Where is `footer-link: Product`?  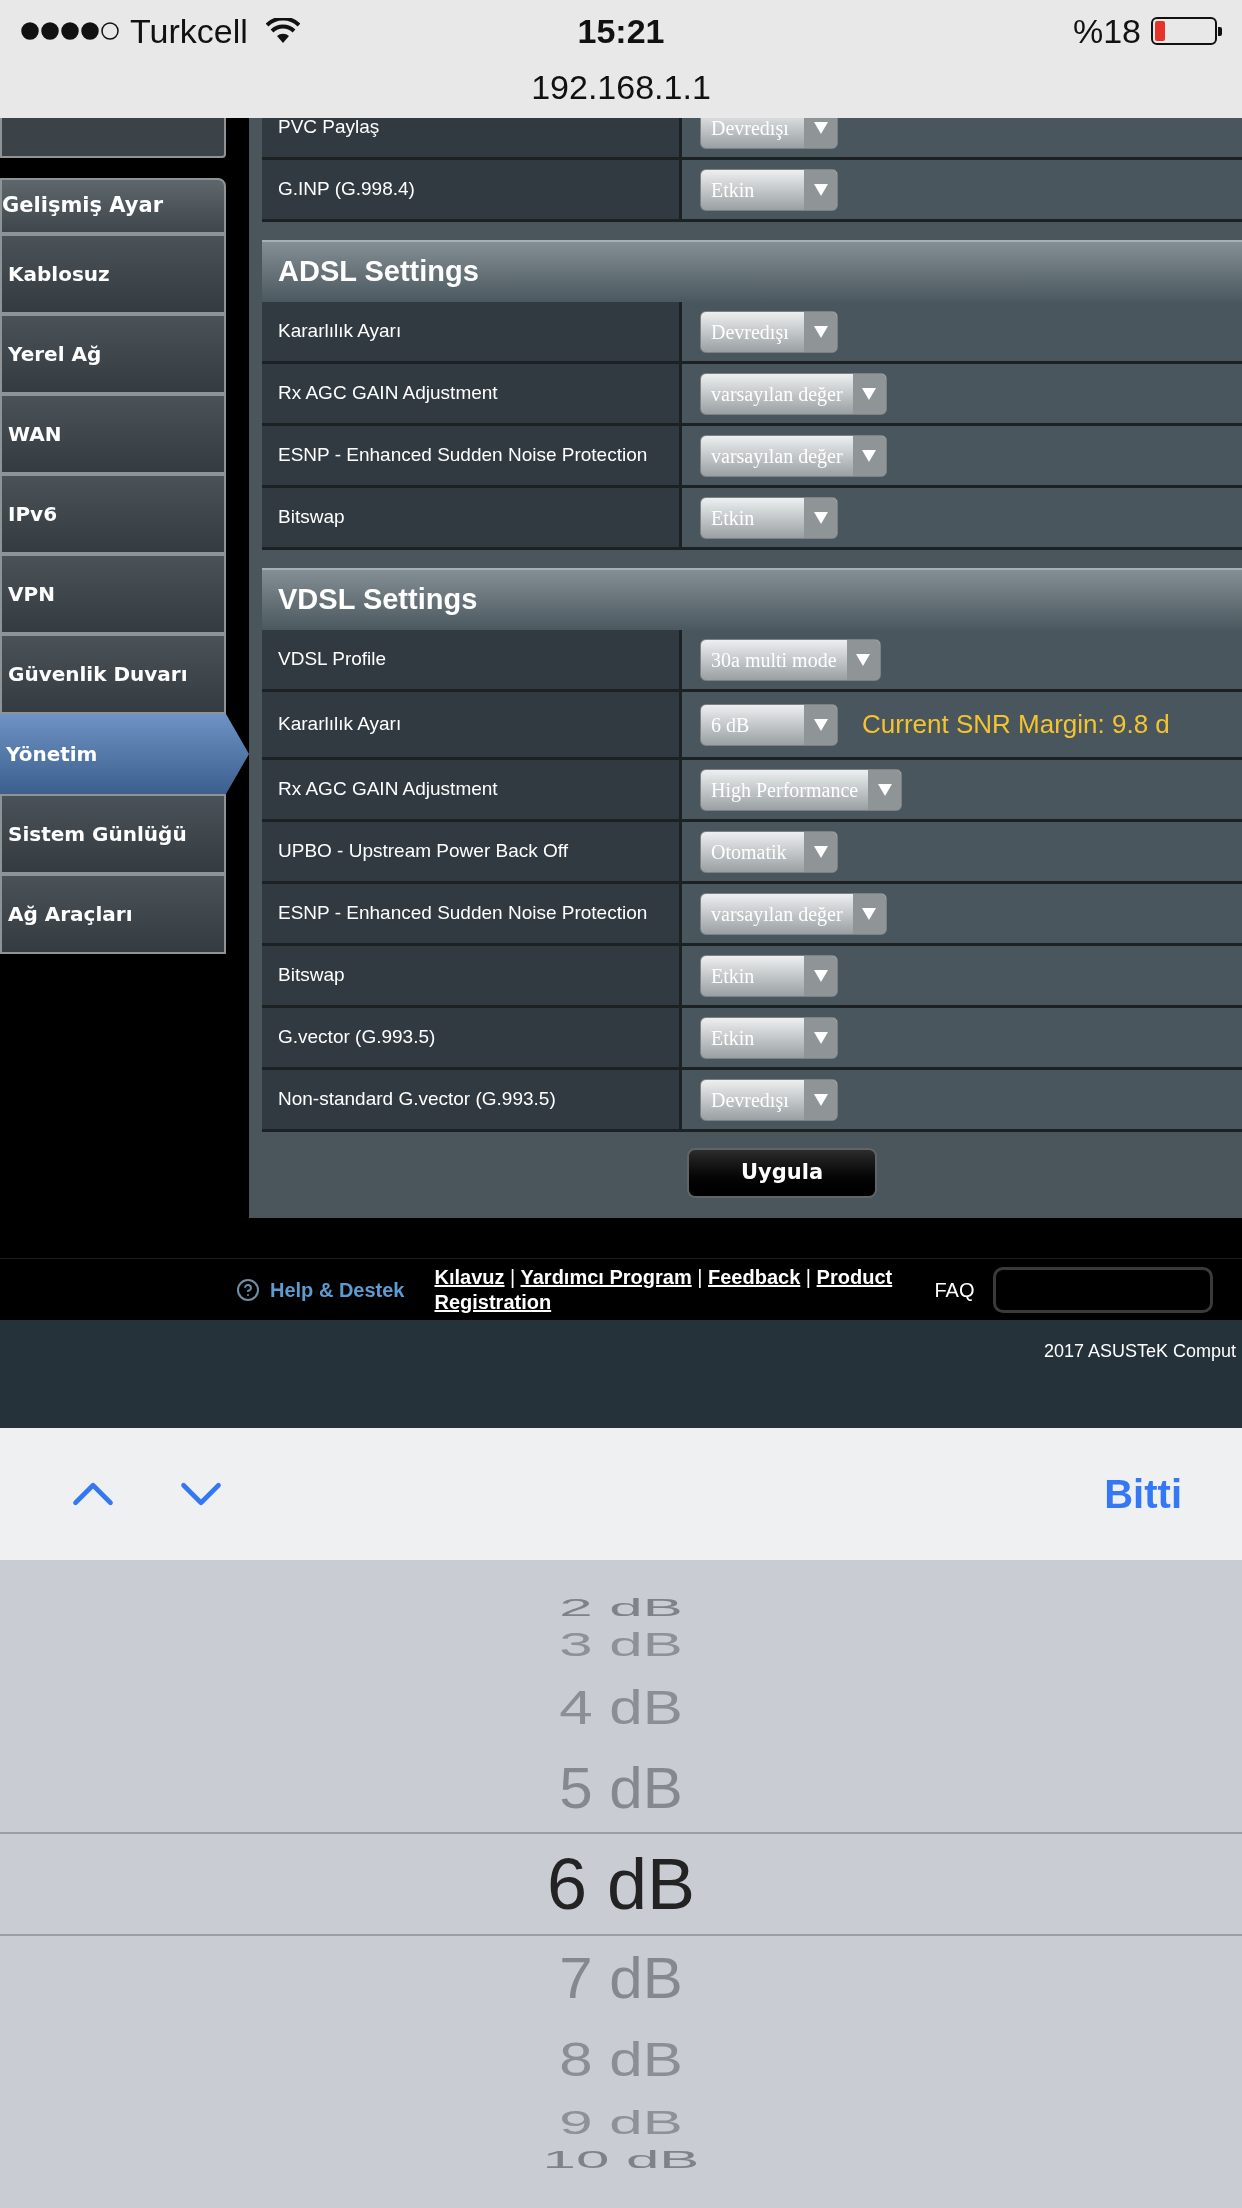 footer-link: Product is located at coordinates (854, 1276).